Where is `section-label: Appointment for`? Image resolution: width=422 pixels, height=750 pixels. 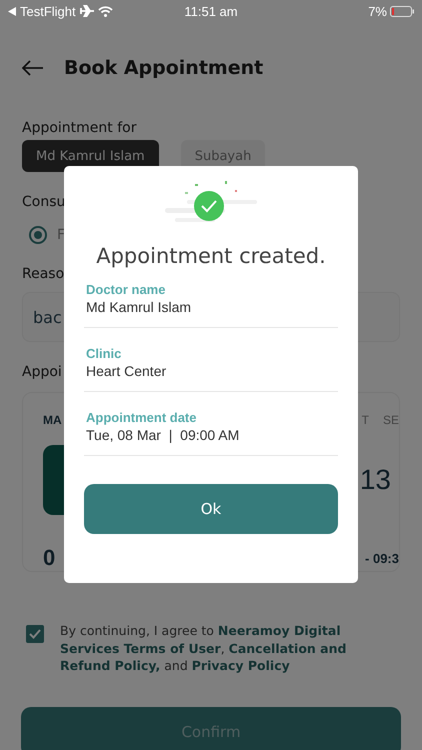
section-label: Appointment for is located at coordinates (79, 128).